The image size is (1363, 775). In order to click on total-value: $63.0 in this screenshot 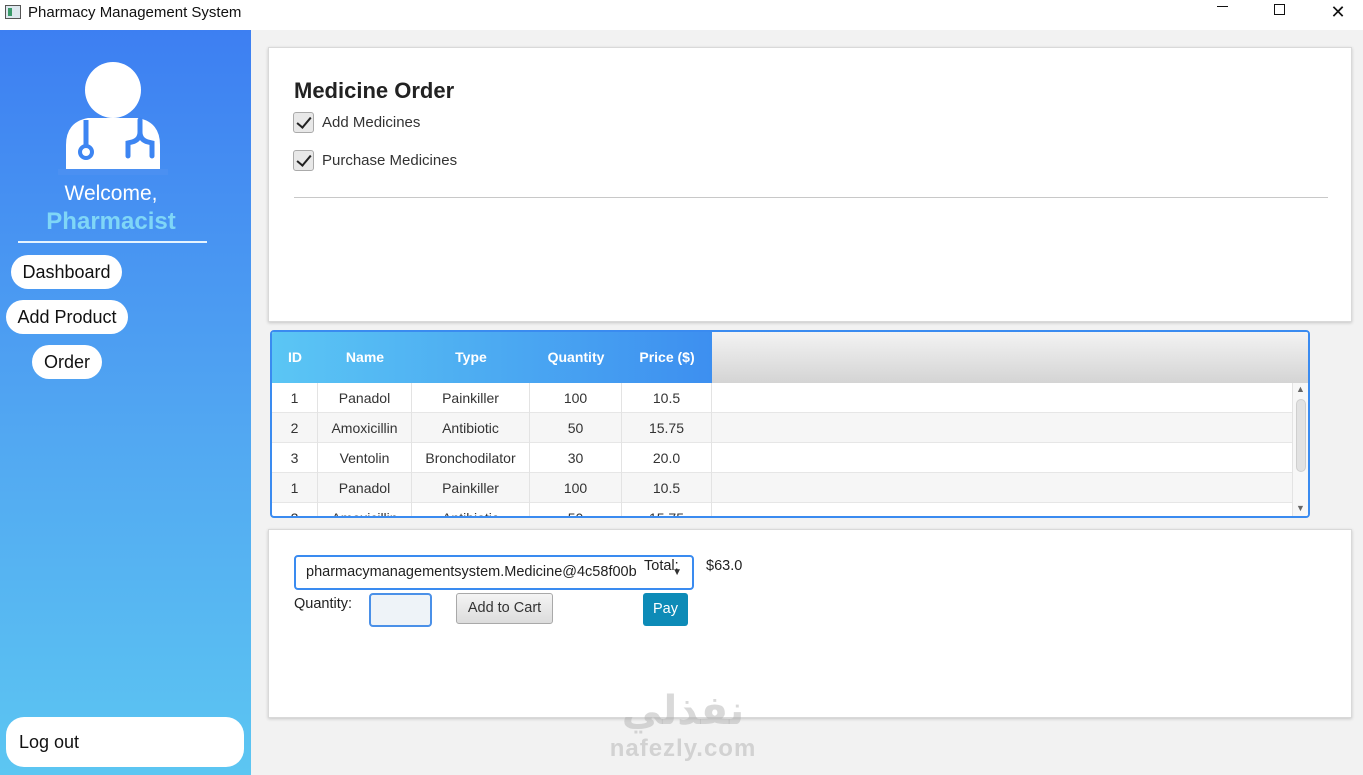, I will do `click(724, 566)`.